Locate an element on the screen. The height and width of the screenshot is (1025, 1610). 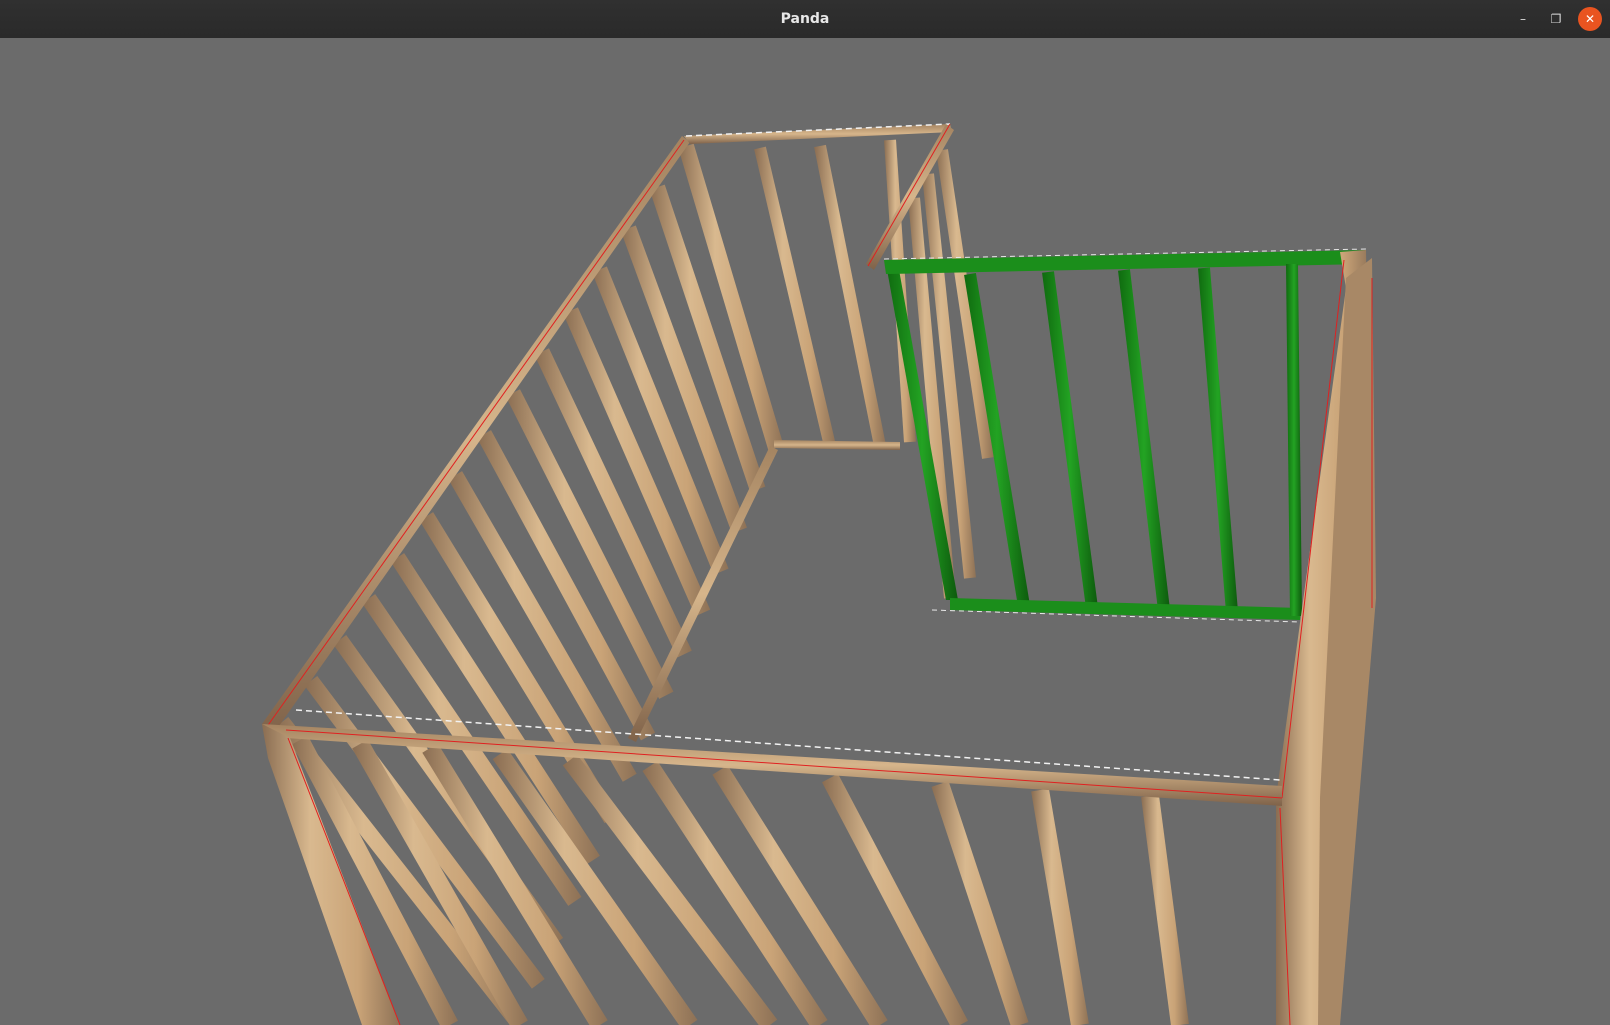
front-top-plate is located at coordinates (772, 765).